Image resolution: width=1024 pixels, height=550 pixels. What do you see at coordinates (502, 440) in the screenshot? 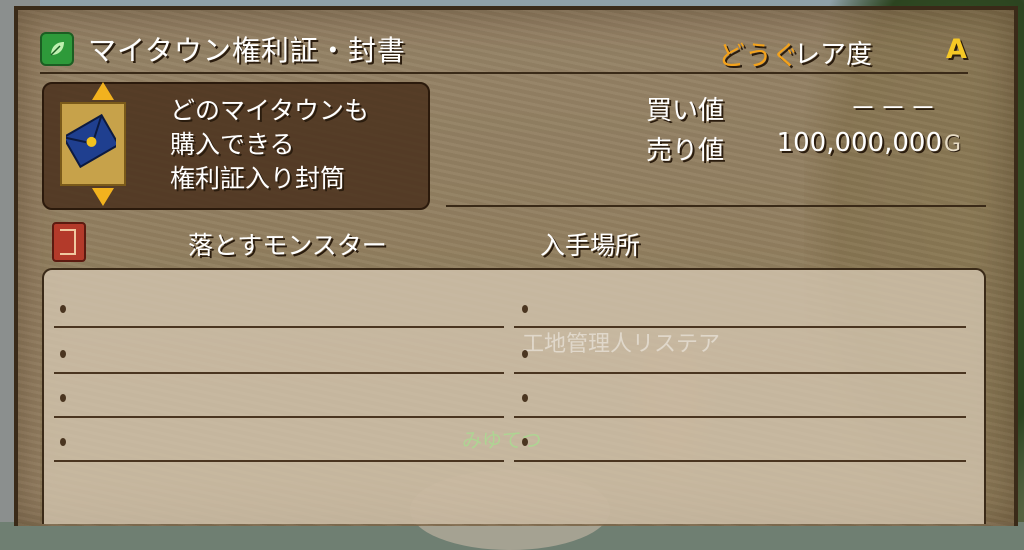
I see `player-name-tag: みゆてつ` at bounding box center [502, 440].